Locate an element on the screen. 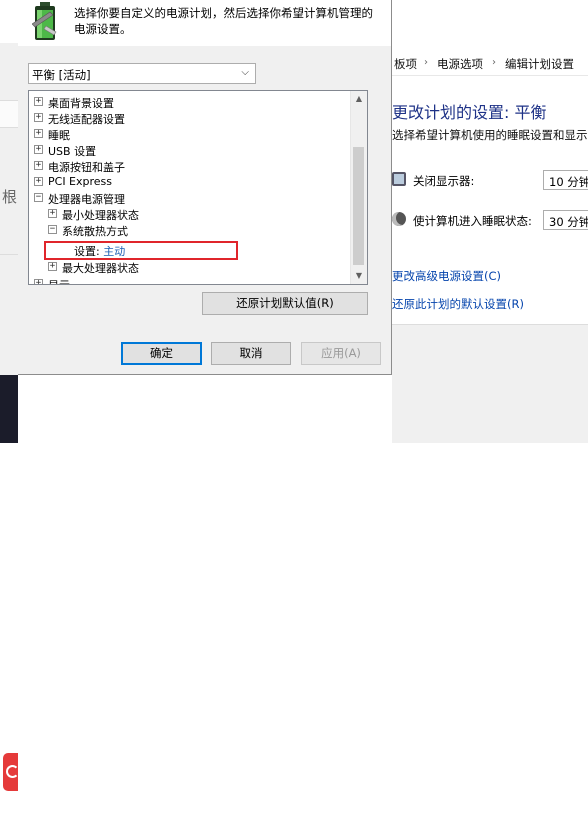 Image resolution: width=588 pixels, height=815 pixels. dialog-header: 选择你要自定义的电源计划，然后选择你希望计算机管理的电源设置。 is located at coordinates (204, 23).